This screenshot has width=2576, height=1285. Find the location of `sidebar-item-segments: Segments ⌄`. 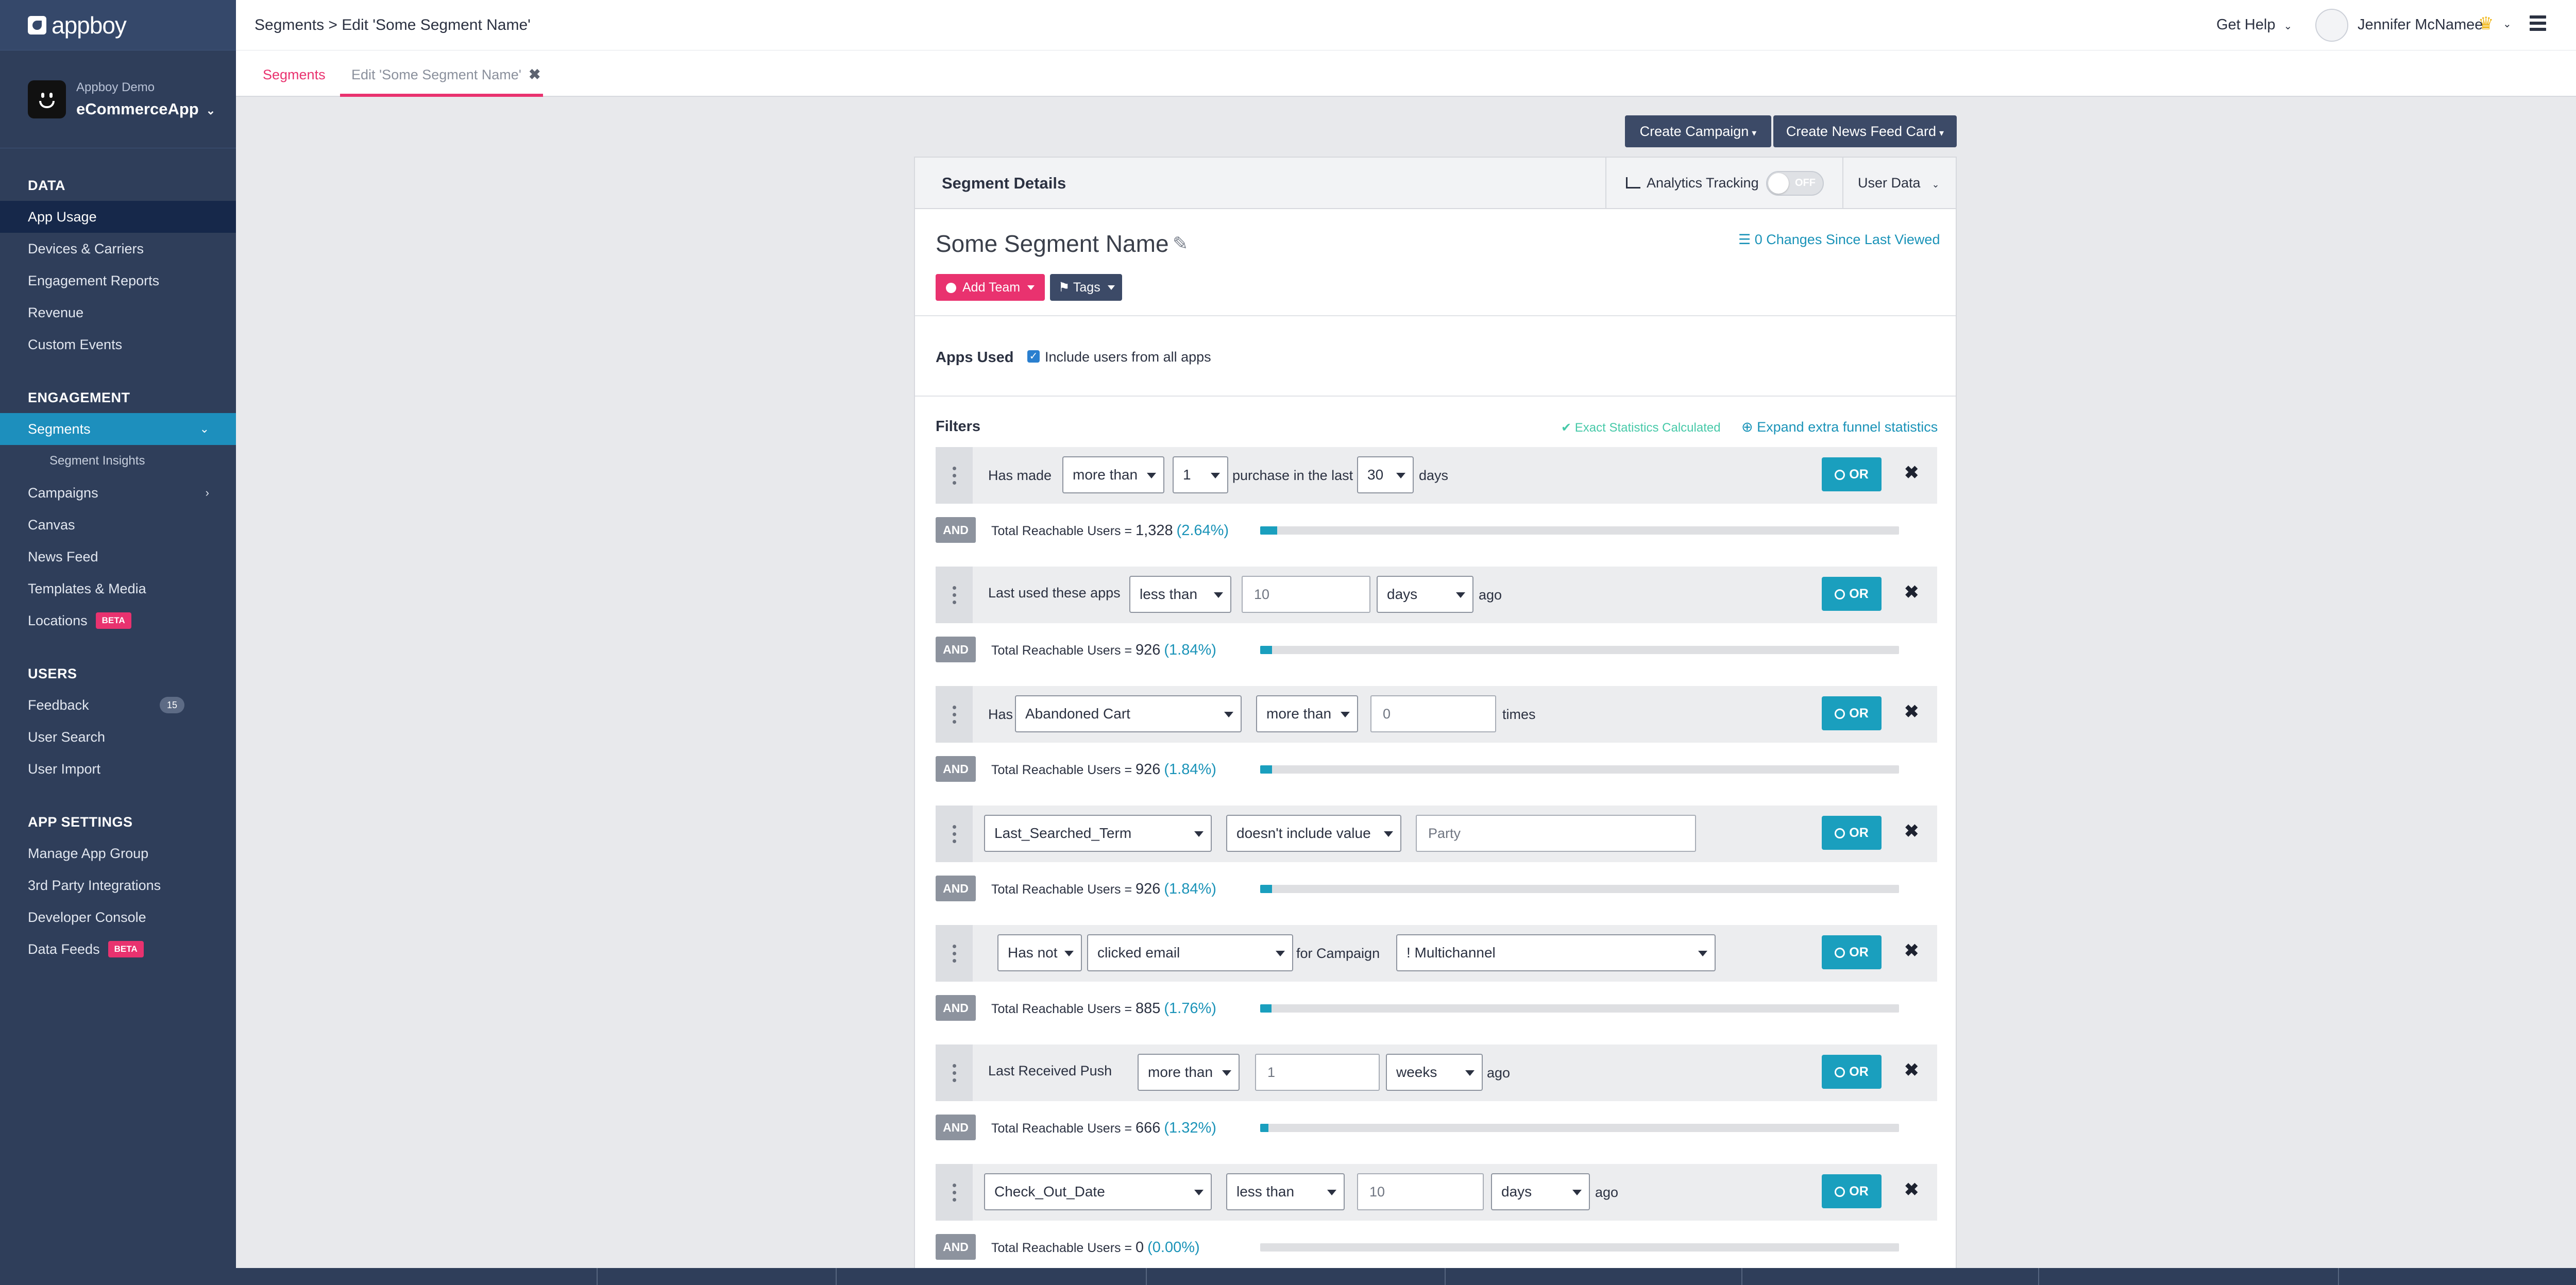

sidebar-item-segments: Segments ⌄ is located at coordinates (118, 429).